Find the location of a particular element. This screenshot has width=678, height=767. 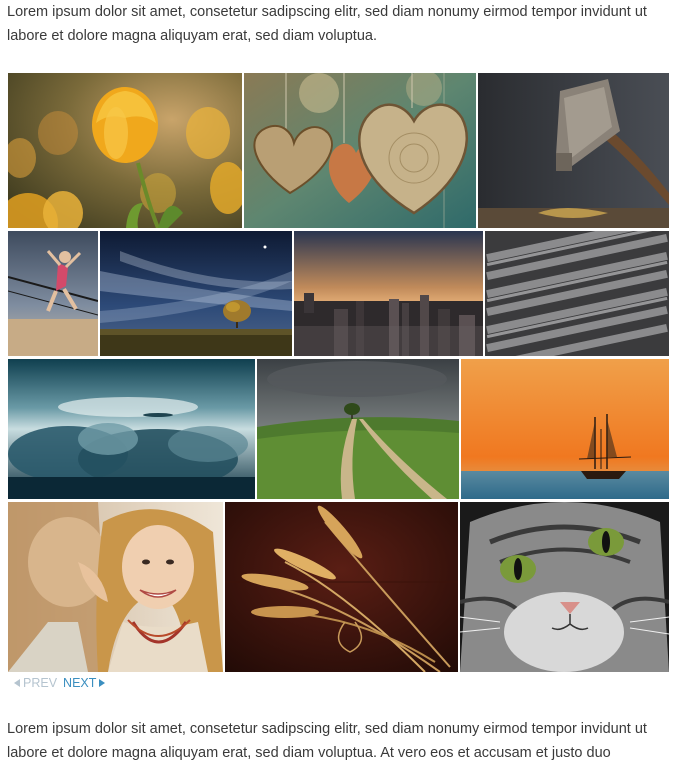

next-button: NEXT is located at coordinates (84, 683).